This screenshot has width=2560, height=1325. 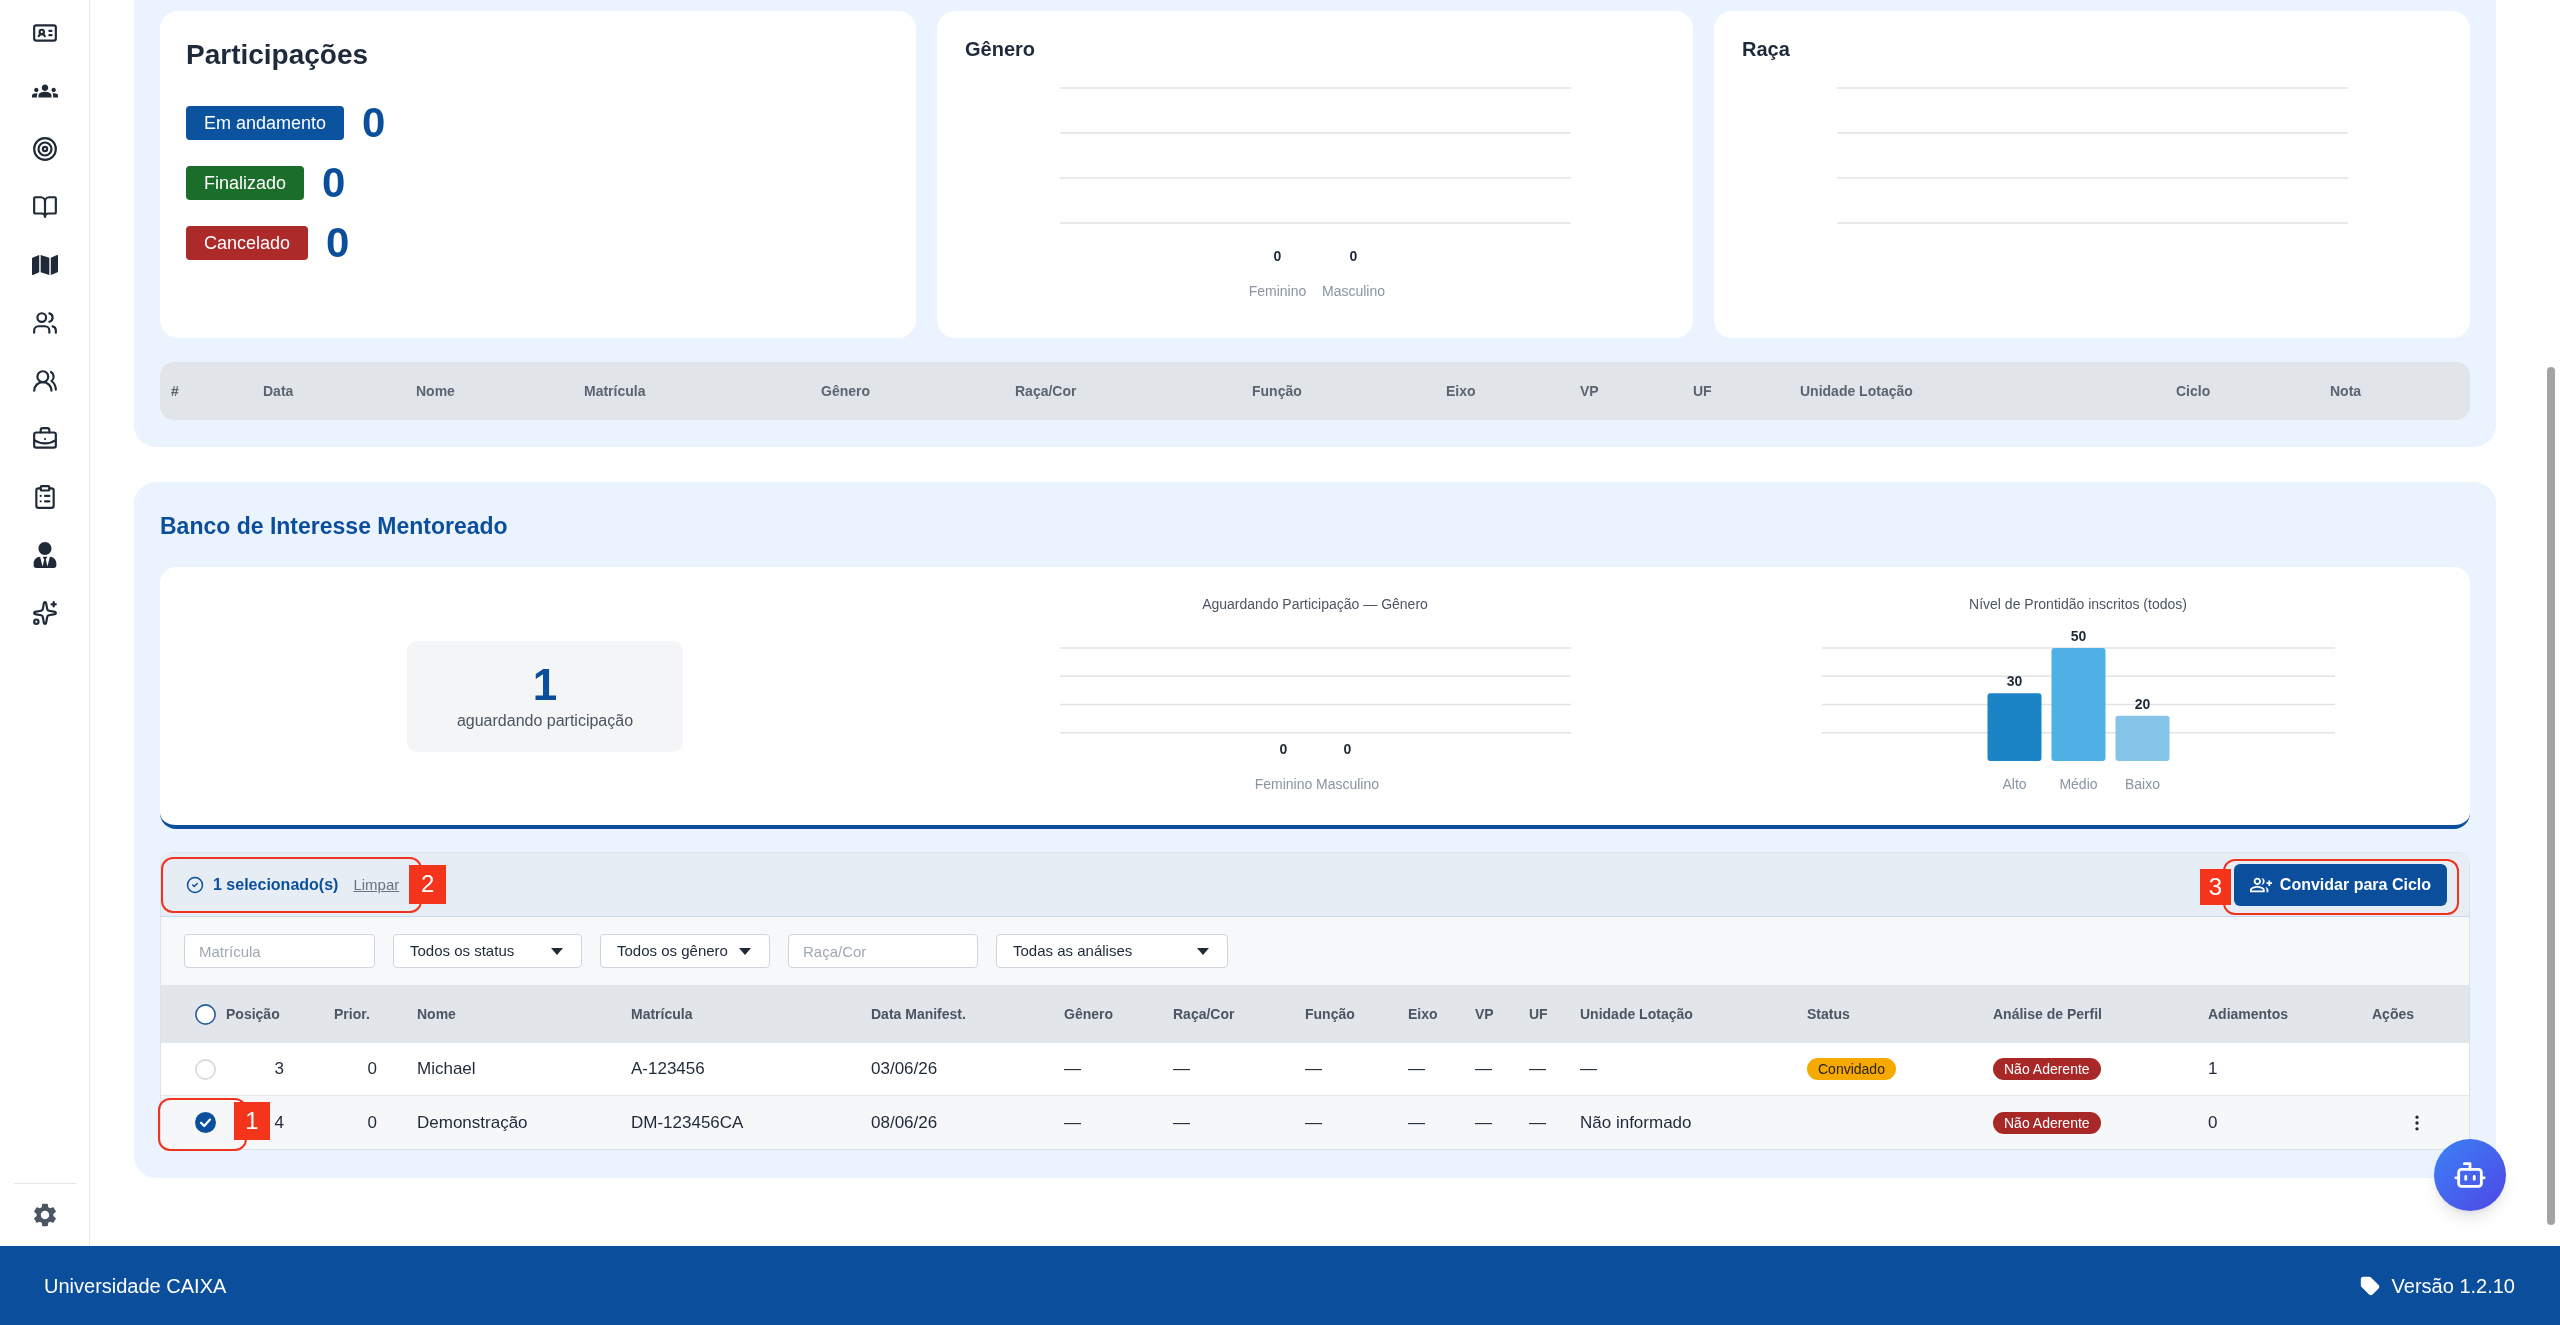 I want to click on column-header: #, so click(x=175, y=391).